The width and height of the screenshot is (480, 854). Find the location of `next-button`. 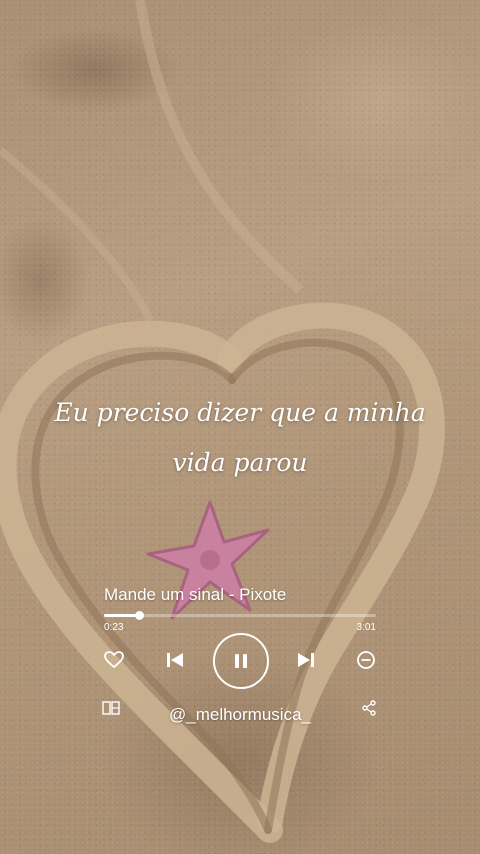

next-button is located at coordinates (306, 660).